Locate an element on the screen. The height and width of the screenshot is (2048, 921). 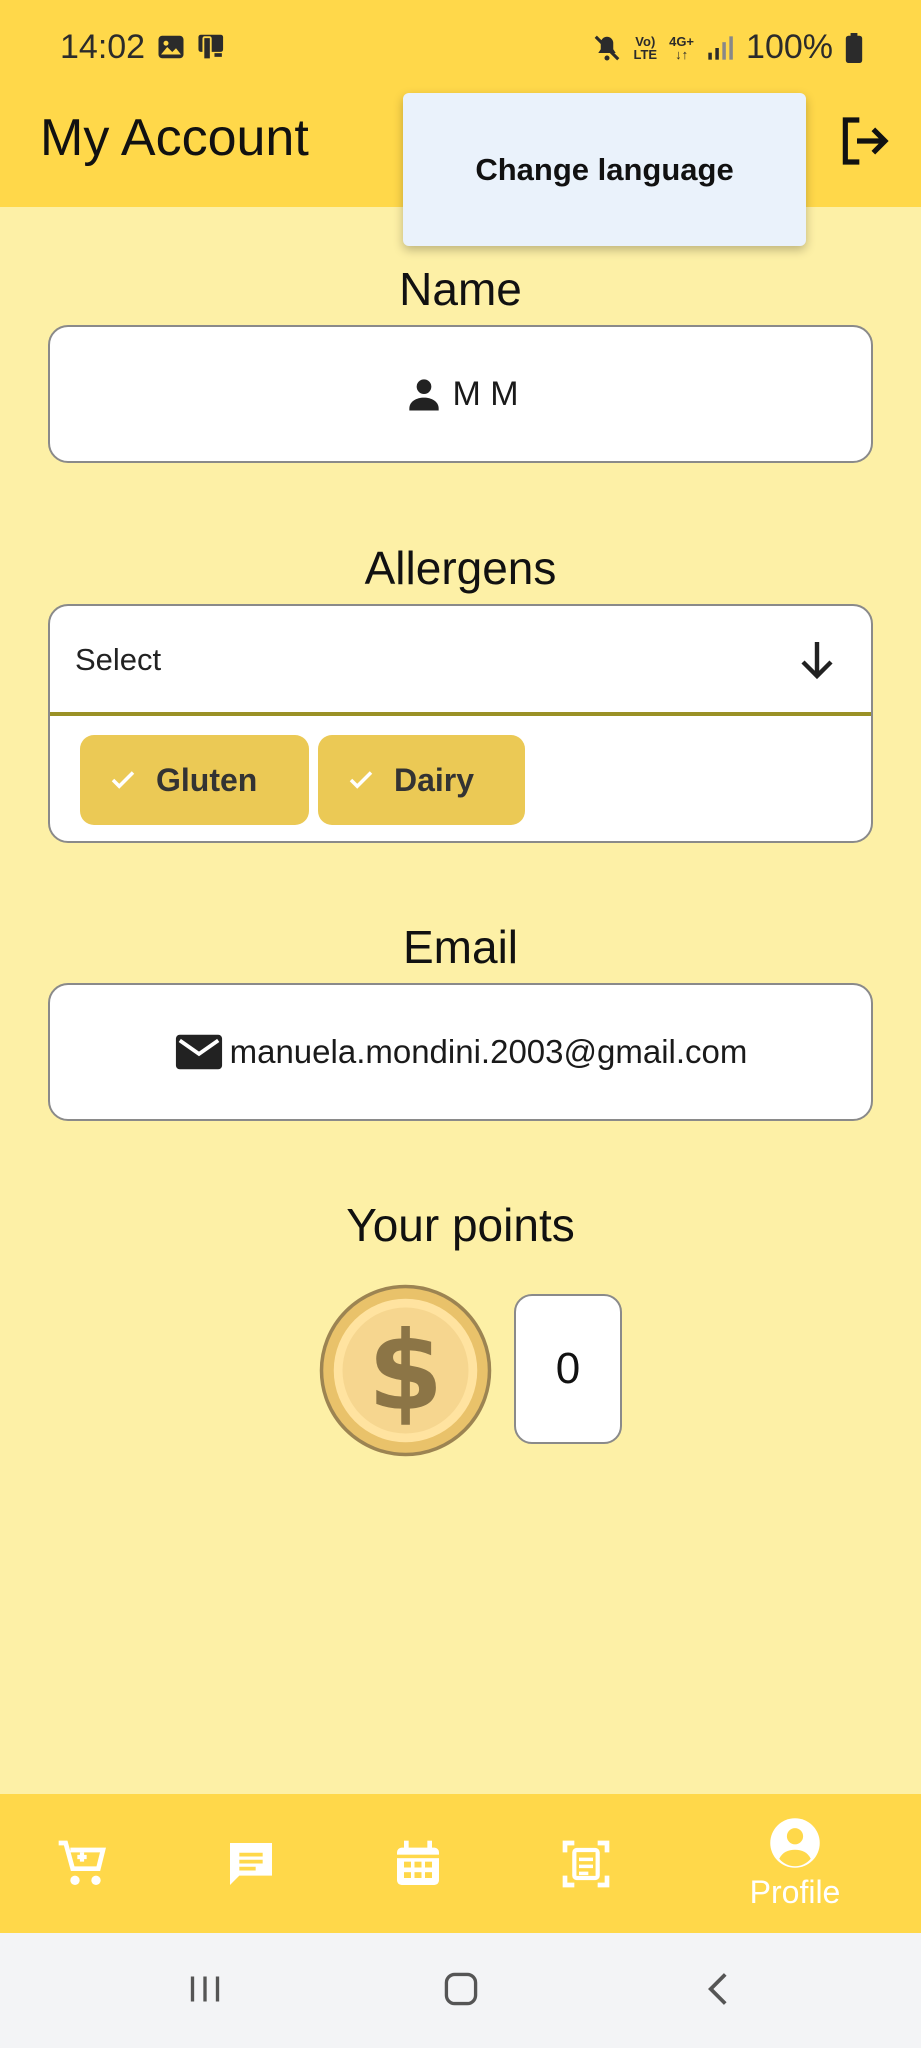
name-value: M M is located at coordinates (485, 393).